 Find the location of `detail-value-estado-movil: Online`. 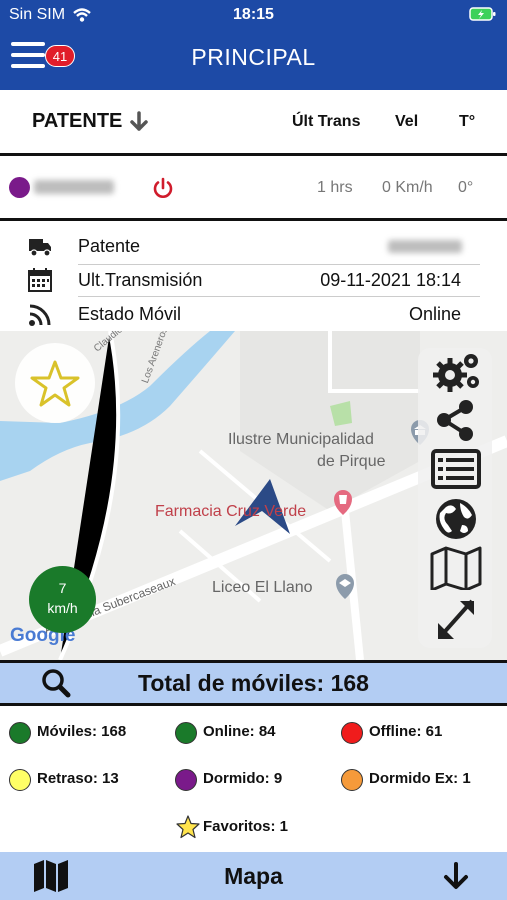

detail-value-estado-movil: Online is located at coordinates (434, 314).